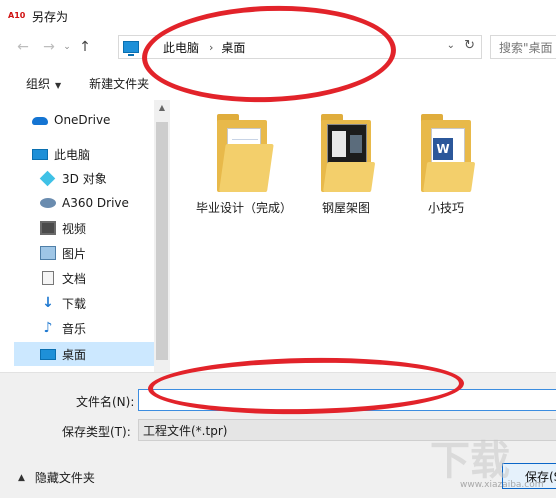  I want to click on sidebar-item-downloads: ↓ 下载, so click(84, 303).